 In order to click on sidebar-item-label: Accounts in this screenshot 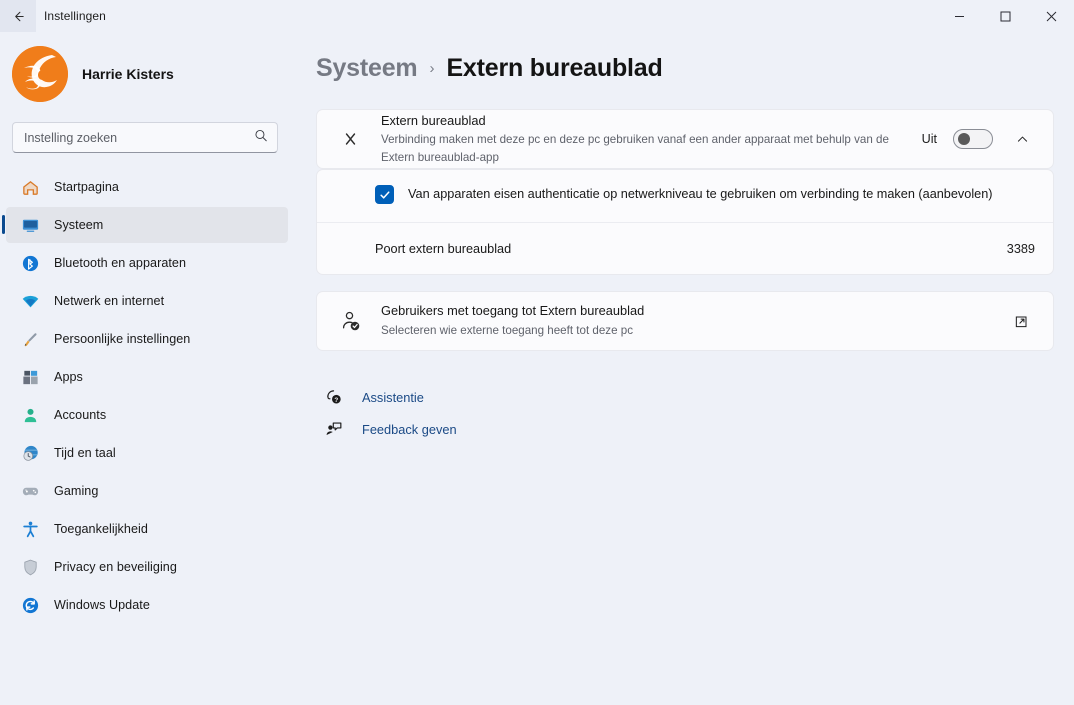, I will do `click(80, 415)`.